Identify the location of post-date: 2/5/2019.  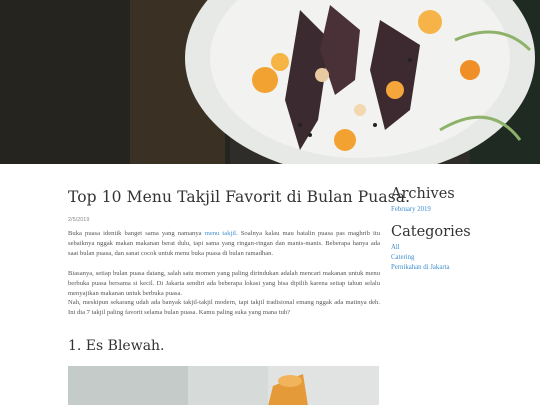
(79, 220).